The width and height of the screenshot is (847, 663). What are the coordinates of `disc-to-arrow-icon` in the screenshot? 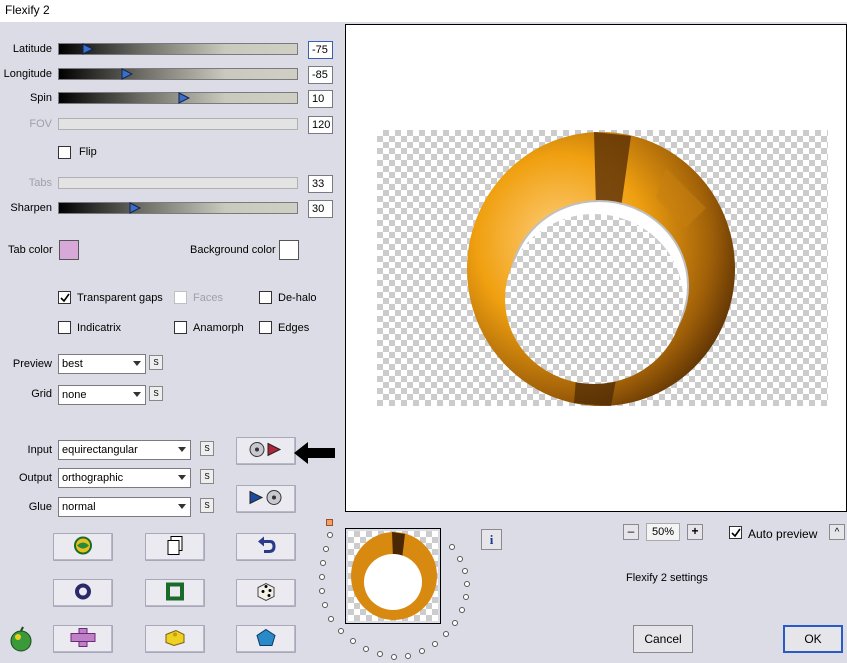 It's located at (266, 451).